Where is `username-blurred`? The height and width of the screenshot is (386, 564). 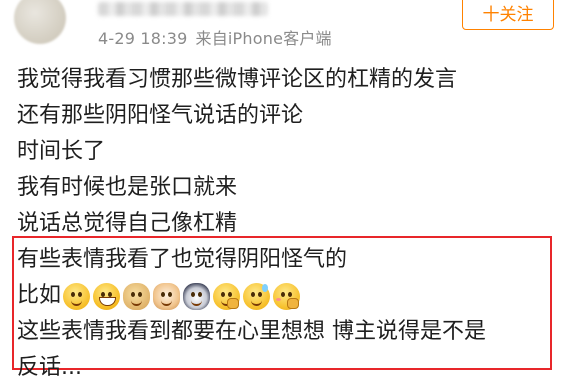
username-blurred is located at coordinates (183, 9).